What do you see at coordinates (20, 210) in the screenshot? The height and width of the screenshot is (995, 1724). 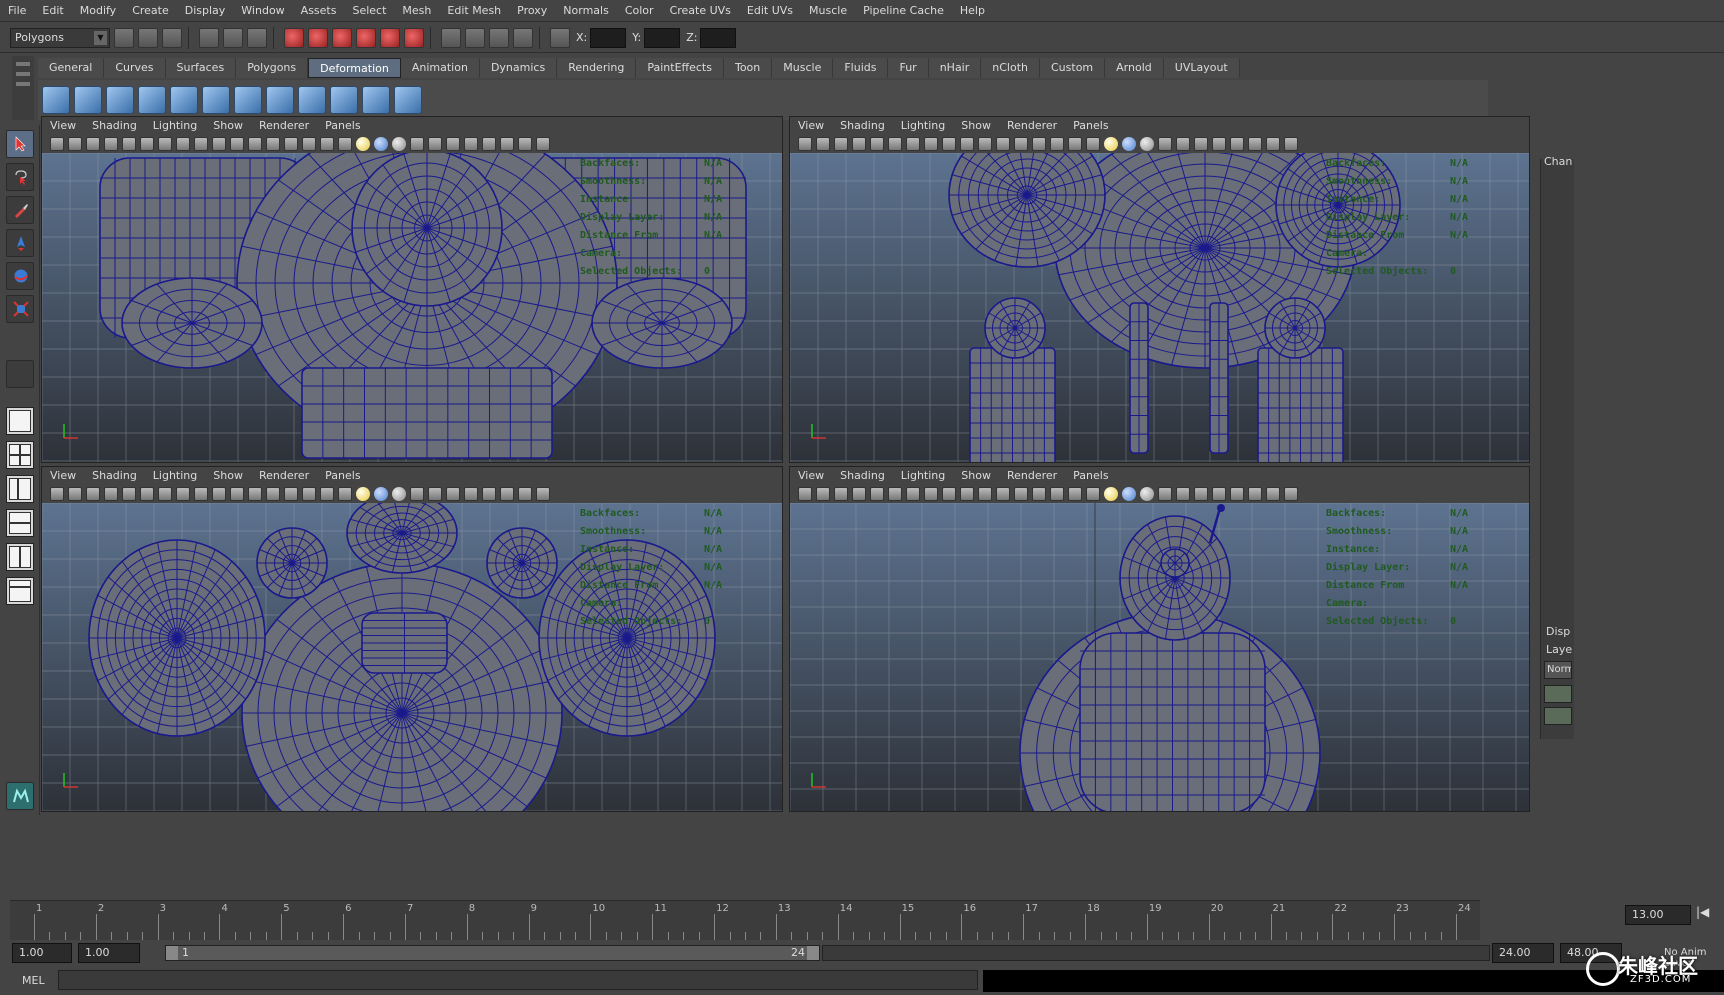 I see `paint-select-tool-button` at bounding box center [20, 210].